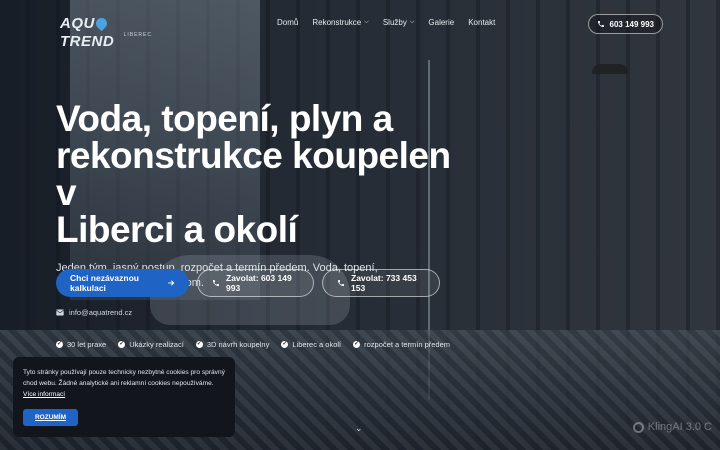 The height and width of the screenshot is (450, 720). What do you see at coordinates (340, 22) in the screenshot?
I see `nav-item-rekonstrukce: Rekonstrukce ⌵` at bounding box center [340, 22].